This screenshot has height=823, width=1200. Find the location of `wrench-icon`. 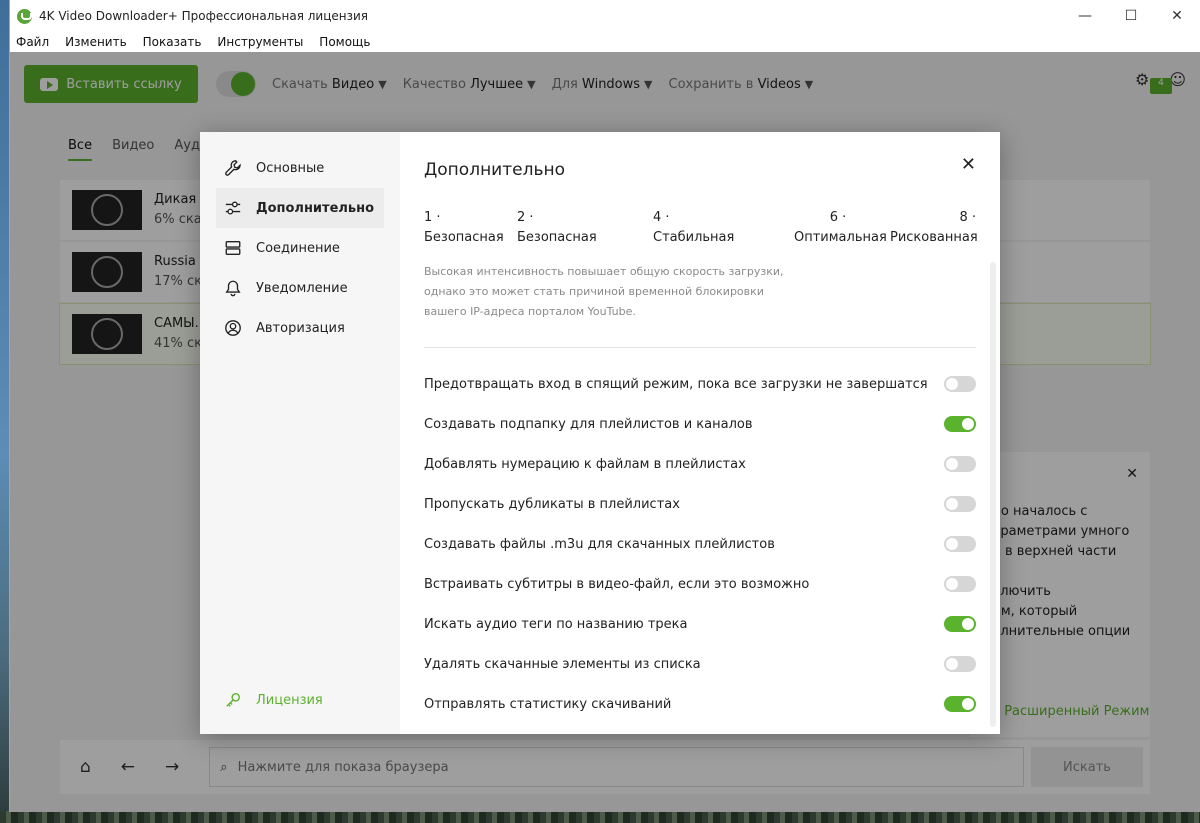

wrench-icon is located at coordinates (233, 168).